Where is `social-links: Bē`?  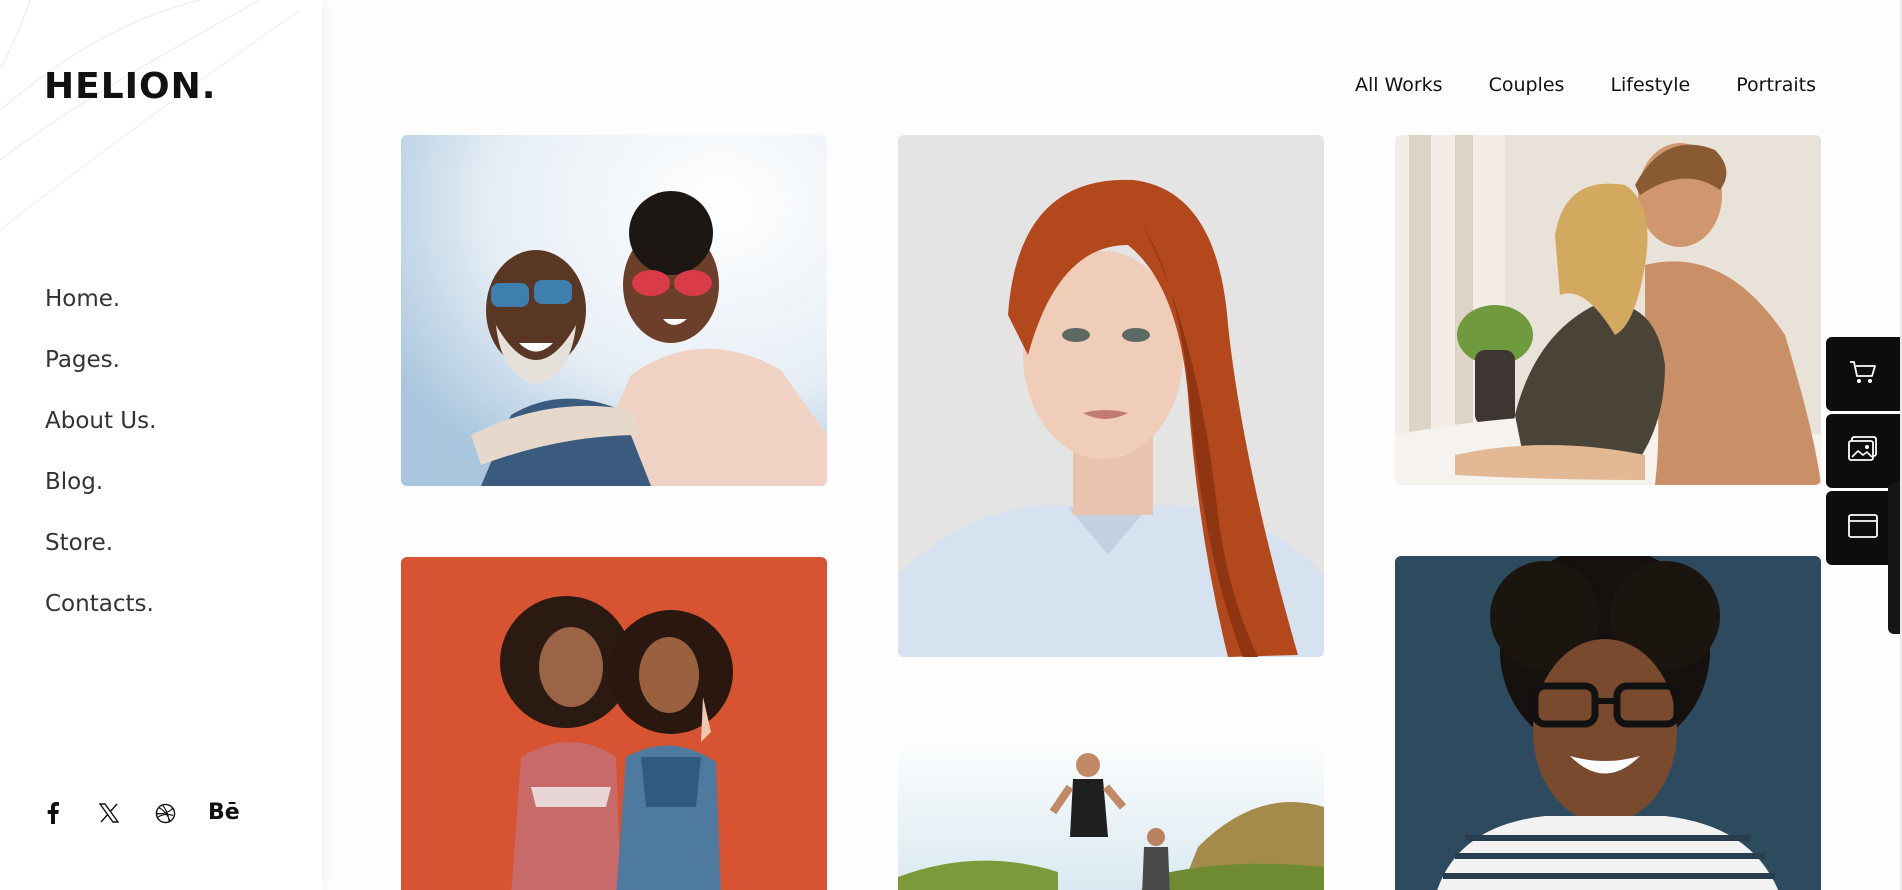
social-links: Bē is located at coordinates (140, 813).